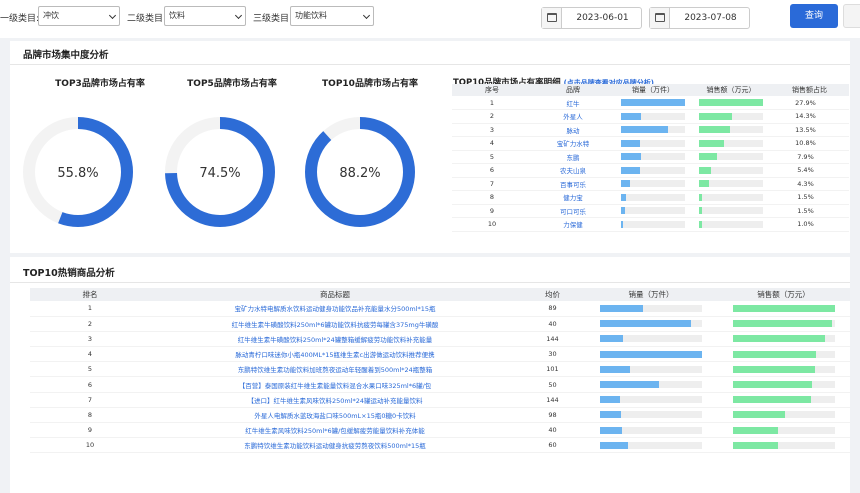 The width and height of the screenshot is (860, 493). Describe the element at coordinates (219, 173) in the screenshot. I see `donut-value: 74.5%` at that location.